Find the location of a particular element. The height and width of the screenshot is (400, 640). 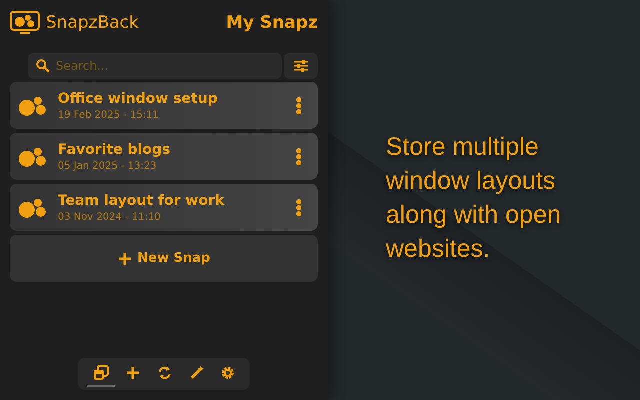

tagline: Store multiple window layouts along with open websites. is located at coordinates (474, 198).